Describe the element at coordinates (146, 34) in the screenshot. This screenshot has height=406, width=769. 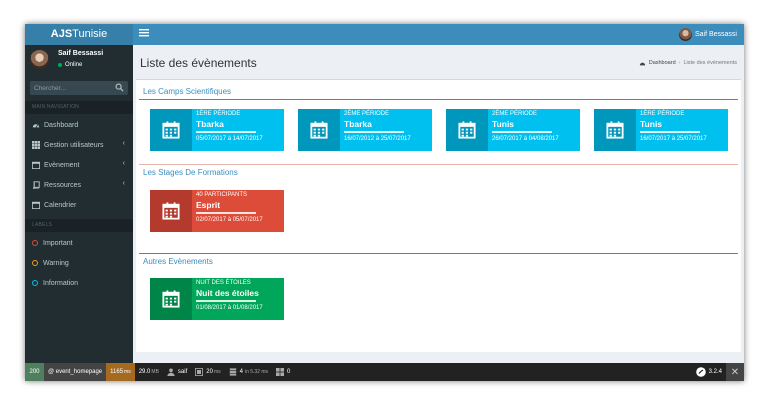
I see `sidebar-toggle-icon` at that location.